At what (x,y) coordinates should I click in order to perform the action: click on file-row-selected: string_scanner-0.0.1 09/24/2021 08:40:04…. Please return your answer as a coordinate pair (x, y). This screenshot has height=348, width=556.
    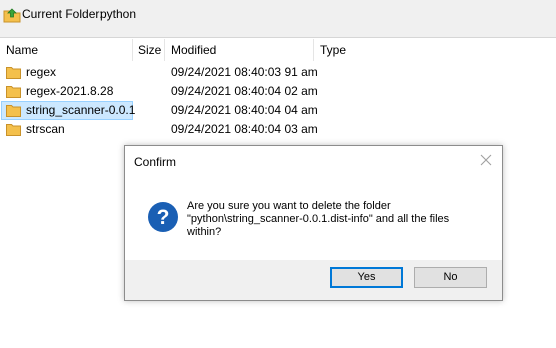
    Looking at the image, I should click on (278, 110).